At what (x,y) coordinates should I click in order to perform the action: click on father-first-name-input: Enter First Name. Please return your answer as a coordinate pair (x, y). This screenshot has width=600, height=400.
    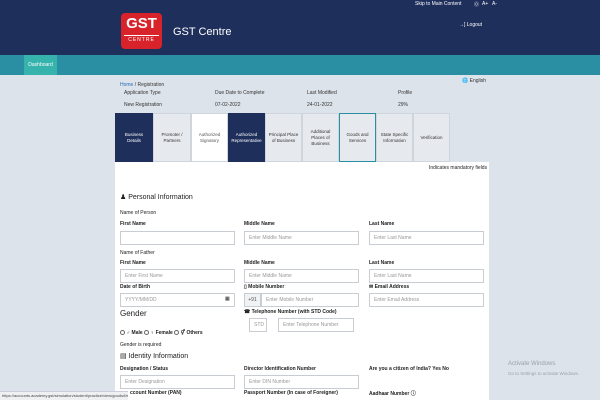
    Looking at the image, I should click on (177, 276).